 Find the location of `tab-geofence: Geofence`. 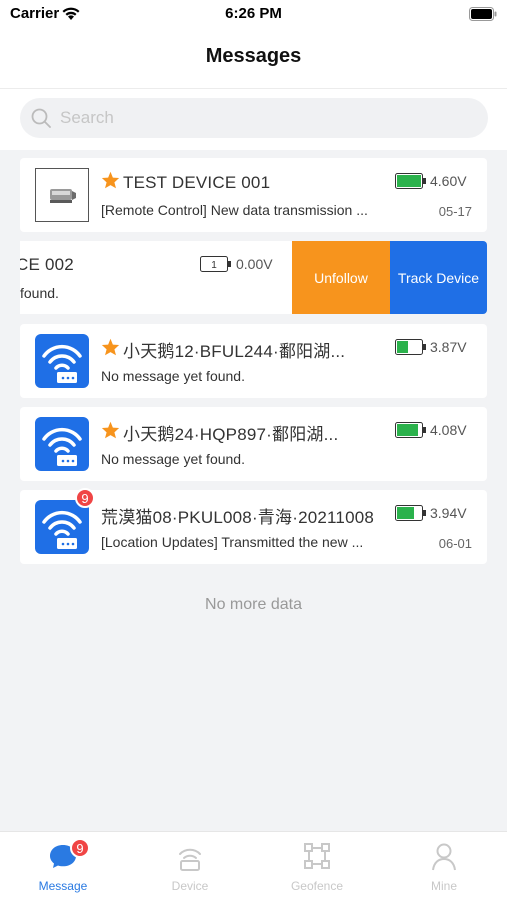

tab-geofence: Geofence is located at coordinates (317, 866).